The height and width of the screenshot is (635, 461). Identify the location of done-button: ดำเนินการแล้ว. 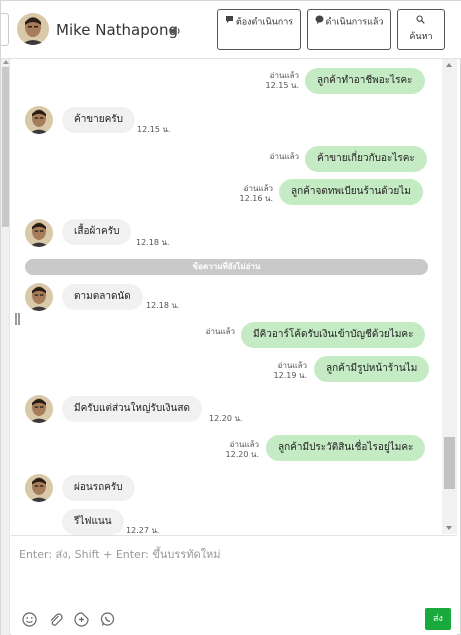
(349, 29).